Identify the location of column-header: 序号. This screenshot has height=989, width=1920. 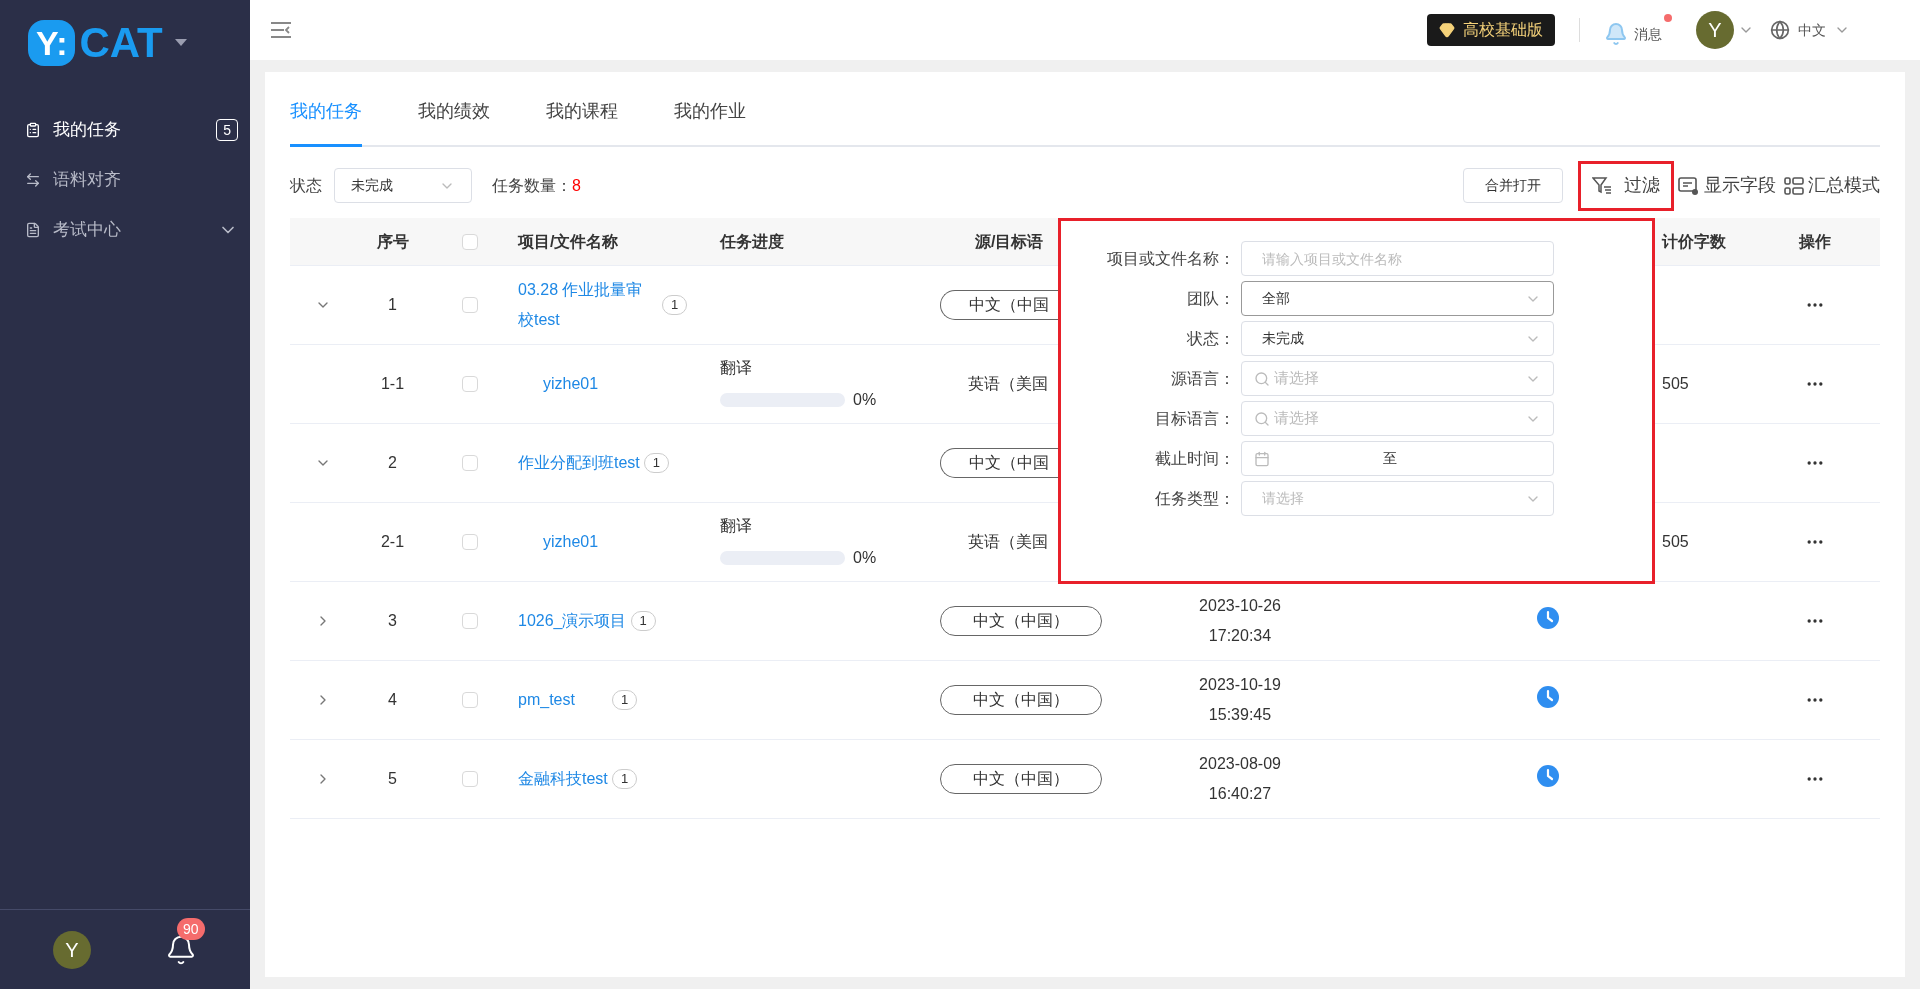
(392, 241).